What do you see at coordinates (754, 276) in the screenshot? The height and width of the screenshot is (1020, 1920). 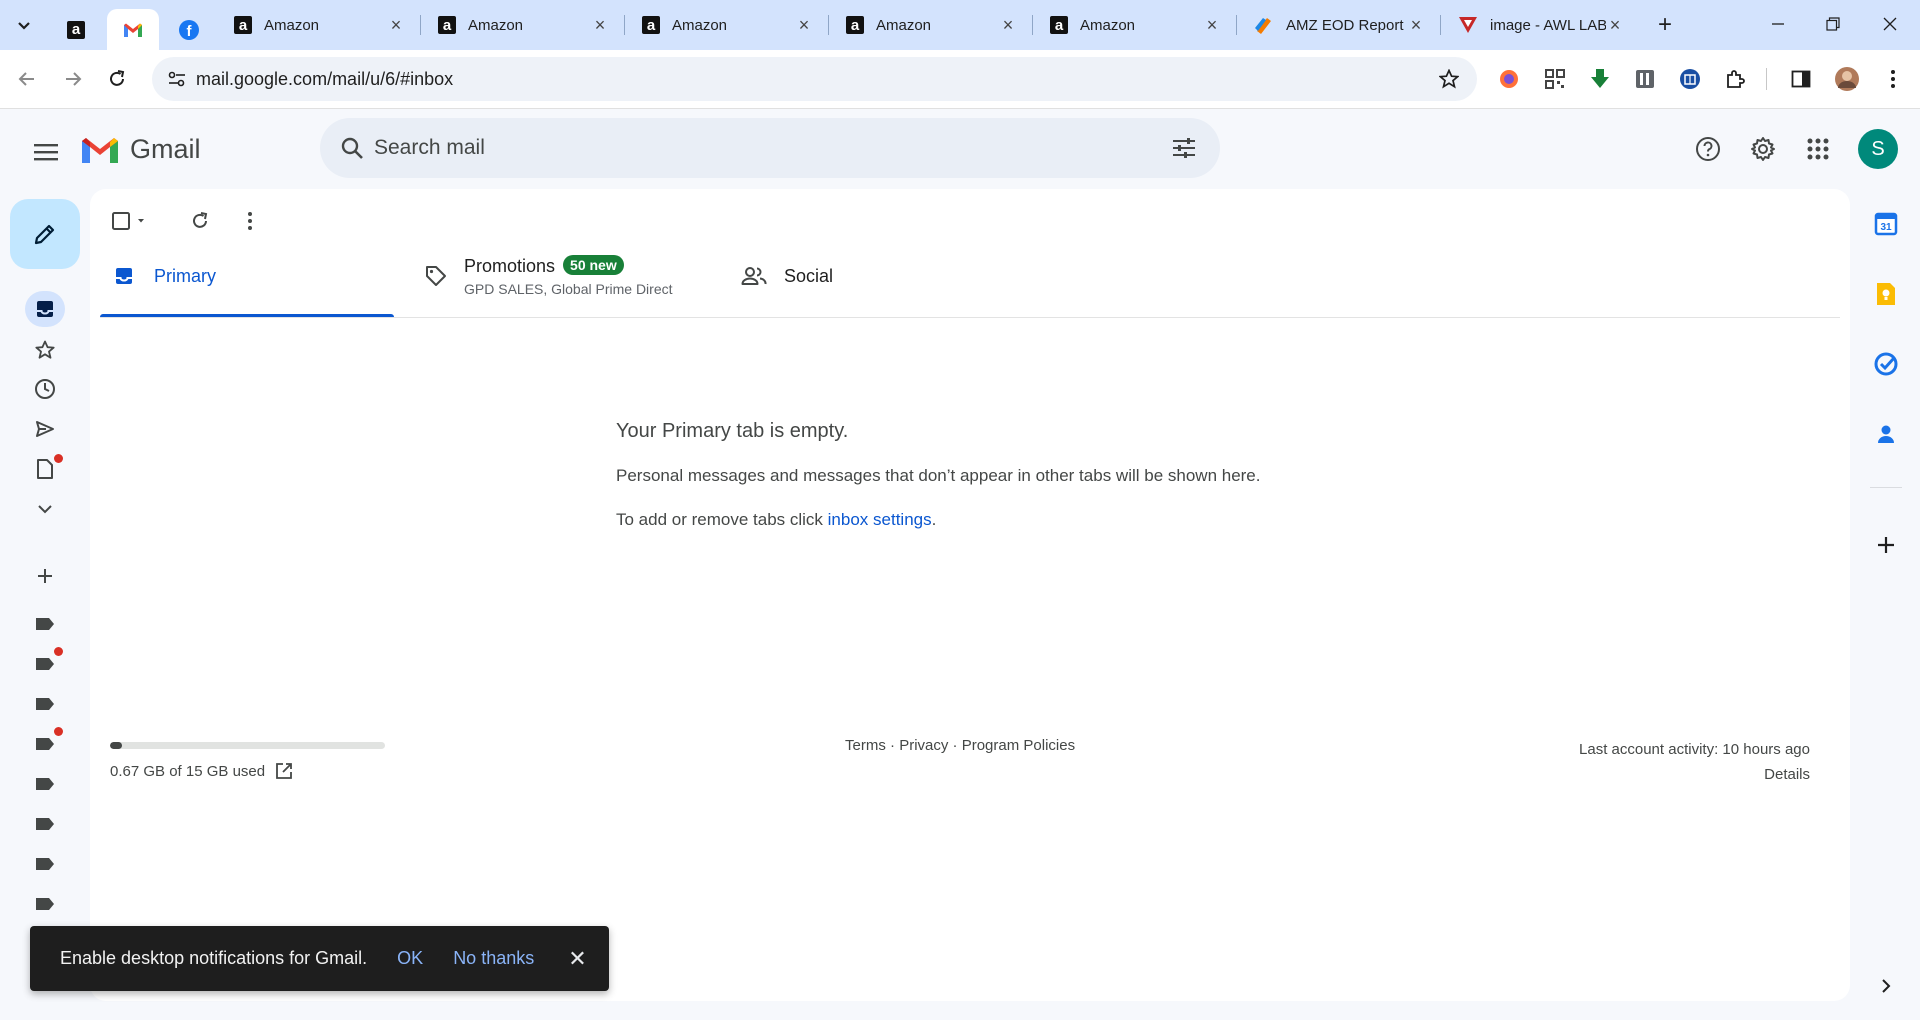 I see `people-icon` at bounding box center [754, 276].